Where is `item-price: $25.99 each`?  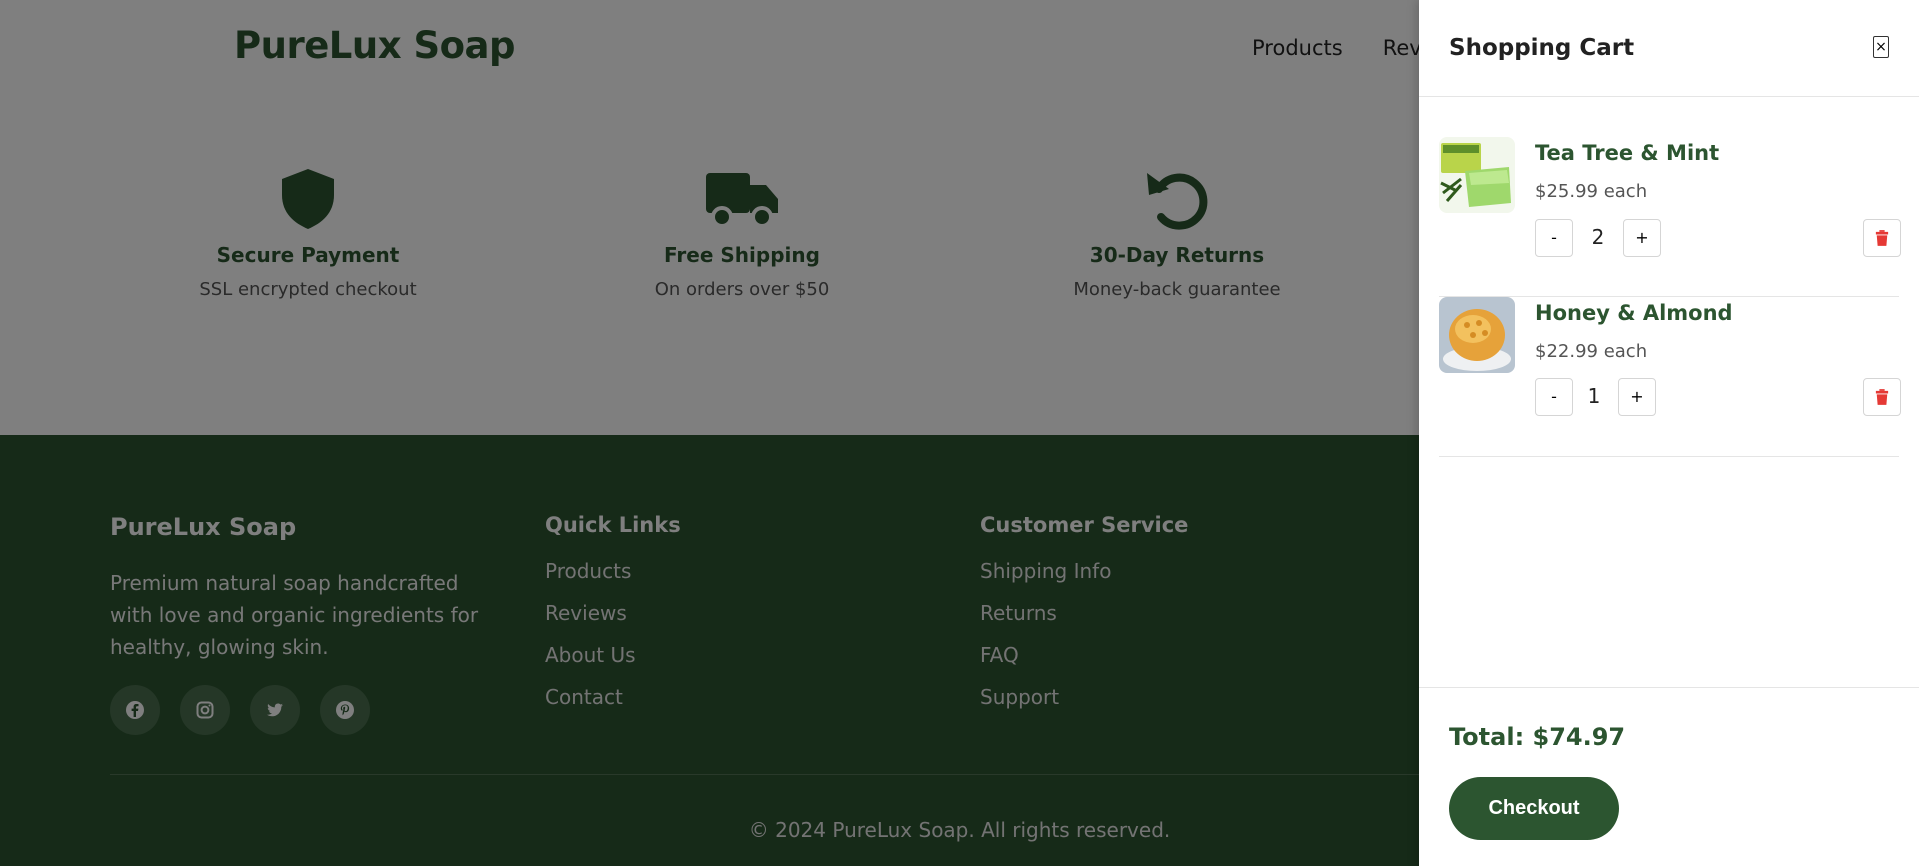 item-price: $25.99 each is located at coordinates (1591, 191).